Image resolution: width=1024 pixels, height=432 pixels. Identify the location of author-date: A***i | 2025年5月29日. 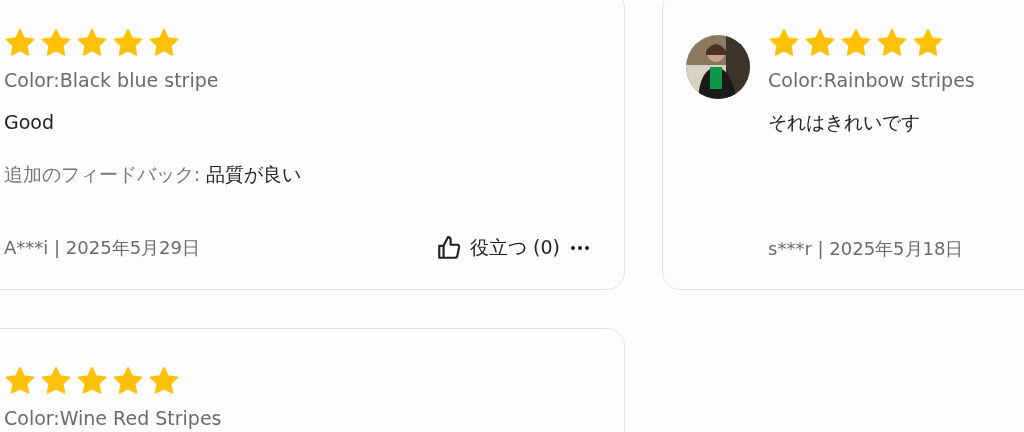
(102, 248).